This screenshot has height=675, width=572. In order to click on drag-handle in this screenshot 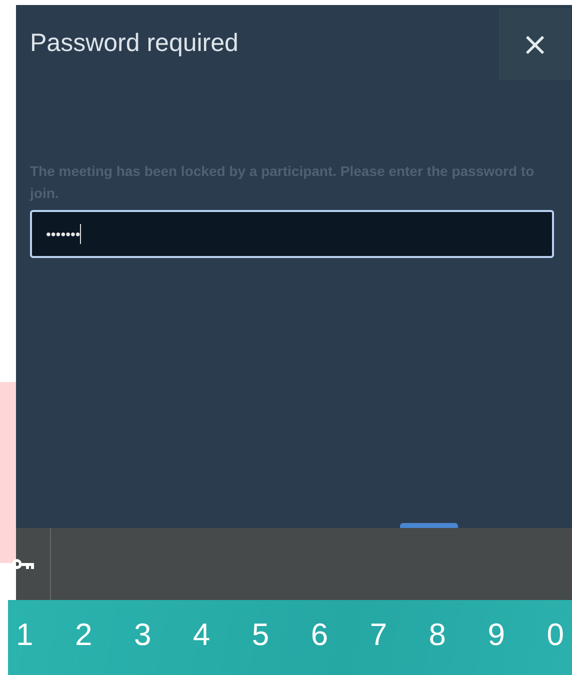, I will do `click(429, 525)`.